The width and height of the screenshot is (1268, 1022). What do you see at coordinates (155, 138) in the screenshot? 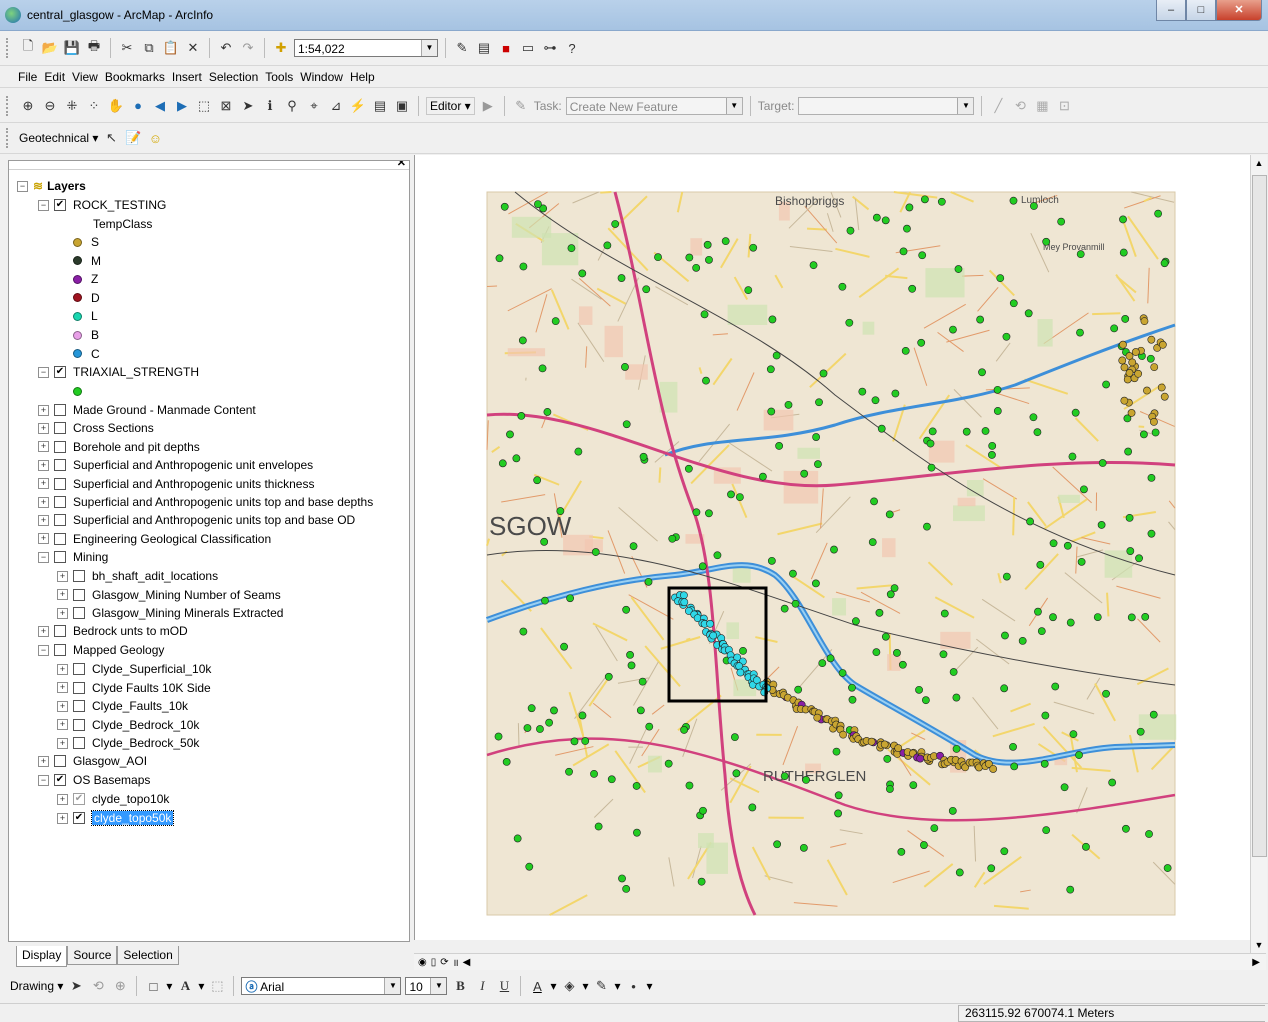
I see `smiley-icon: ☺` at bounding box center [155, 138].